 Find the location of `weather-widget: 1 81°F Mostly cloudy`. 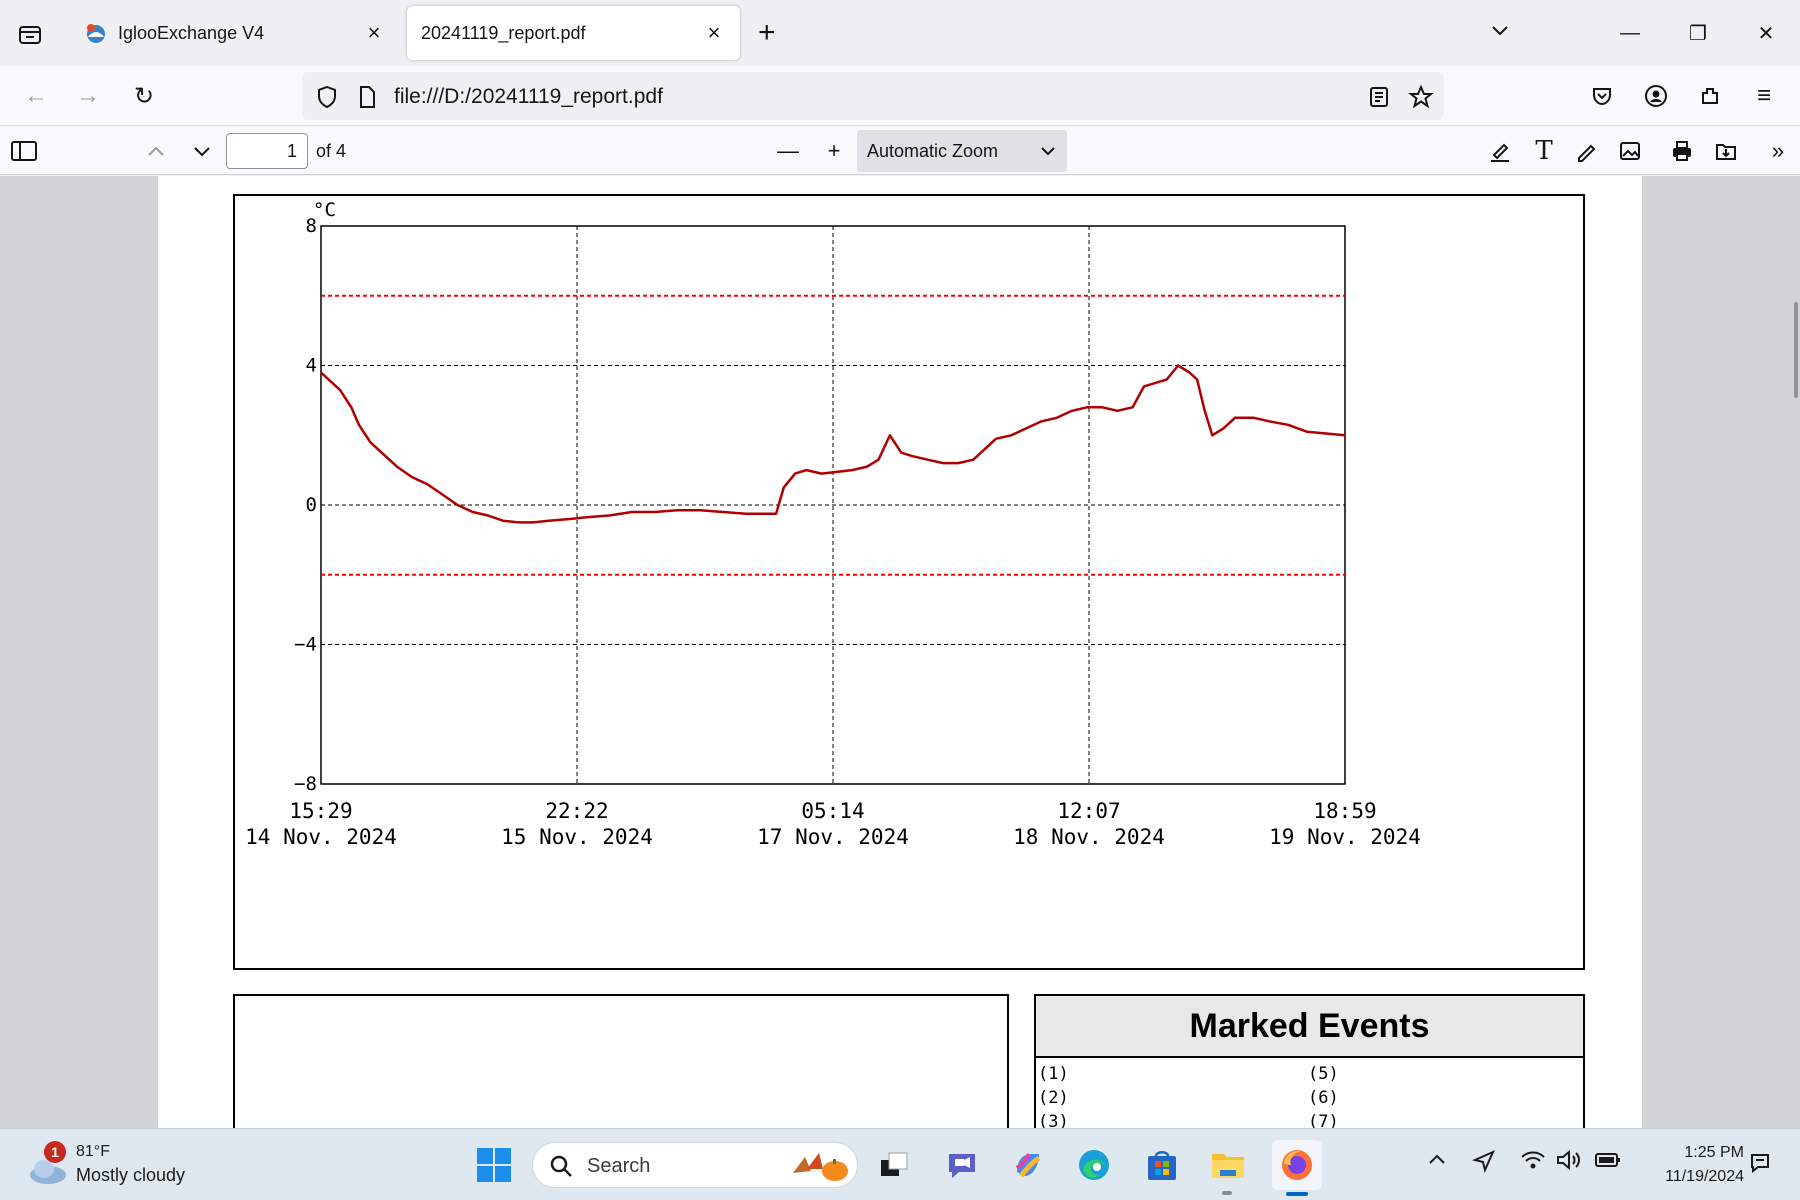

weather-widget: 1 81°F Mostly cloudy is located at coordinates (128, 1166).